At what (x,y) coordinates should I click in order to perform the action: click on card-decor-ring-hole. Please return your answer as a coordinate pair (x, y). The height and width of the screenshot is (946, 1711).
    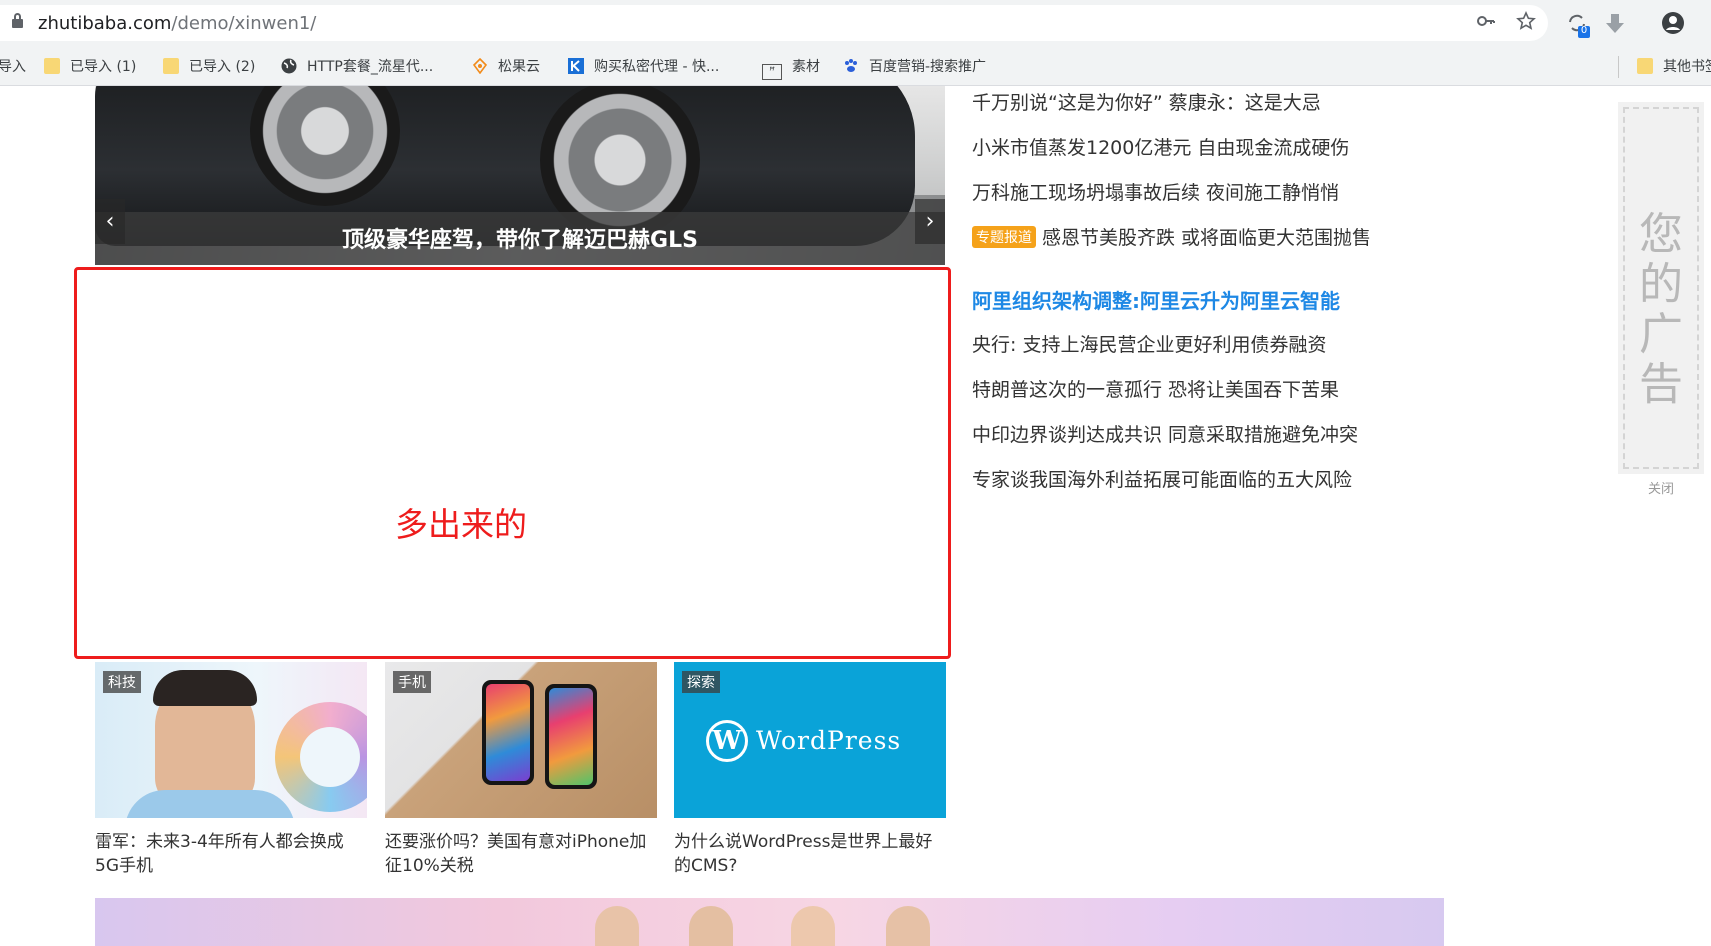
    Looking at the image, I should click on (330, 757).